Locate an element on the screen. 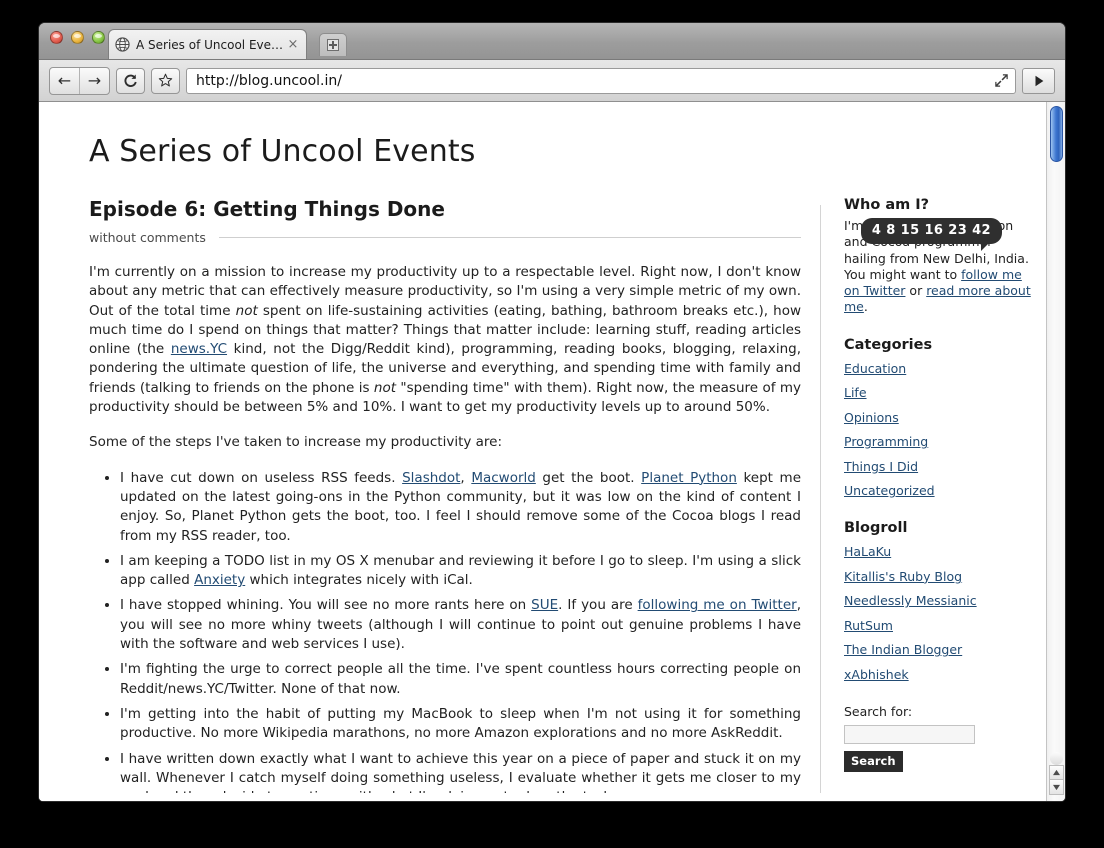 The height and width of the screenshot is (848, 1104). globe-icon is located at coordinates (122, 44).